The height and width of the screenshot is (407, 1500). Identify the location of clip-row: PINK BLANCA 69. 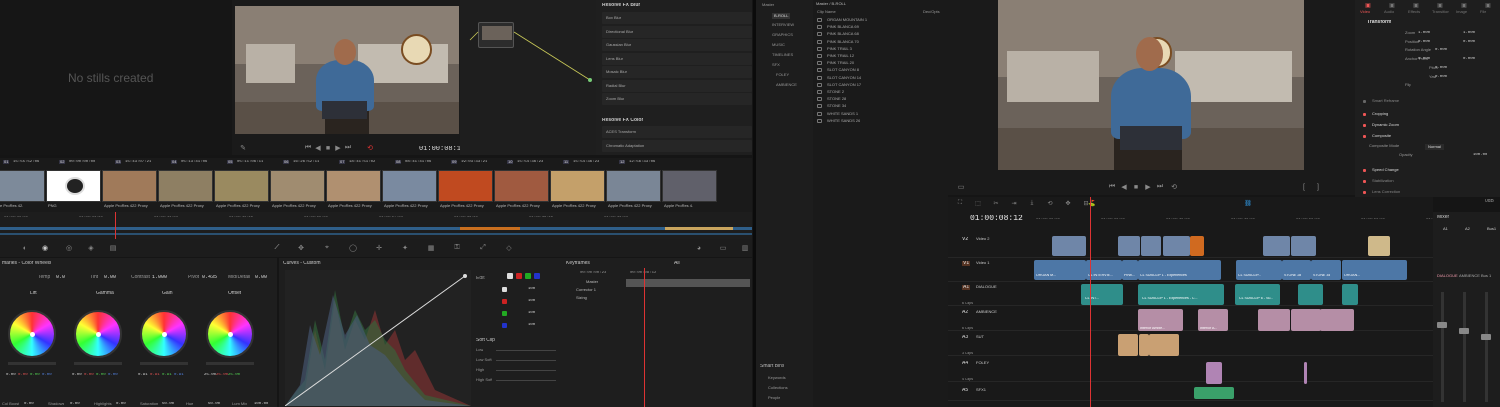
(880, 27).